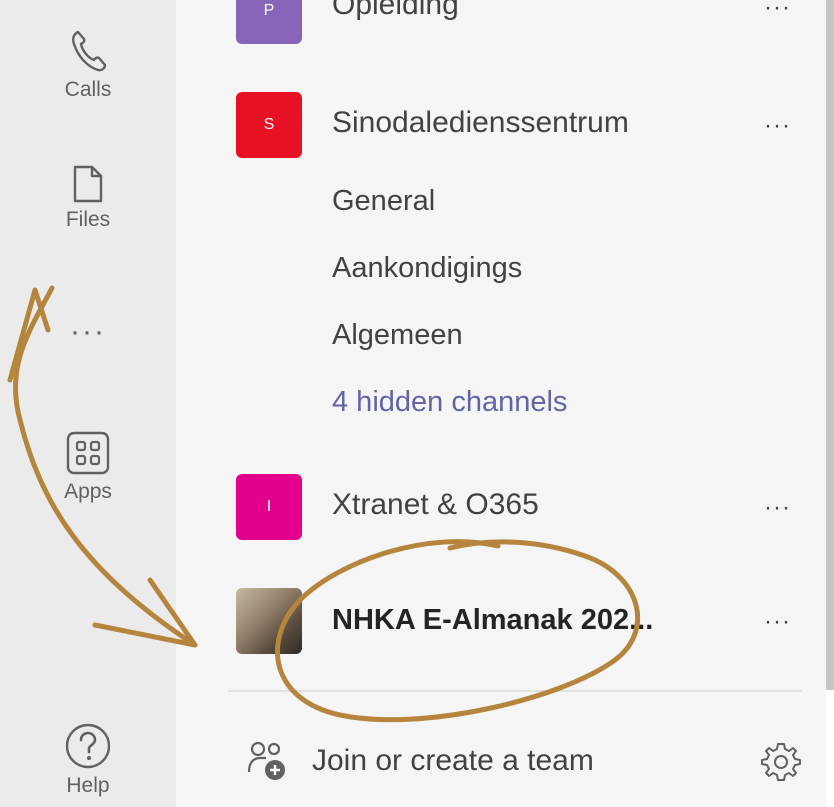  What do you see at coordinates (395, 11) in the screenshot?
I see `team-name-opleiding: Opleiding` at bounding box center [395, 11].